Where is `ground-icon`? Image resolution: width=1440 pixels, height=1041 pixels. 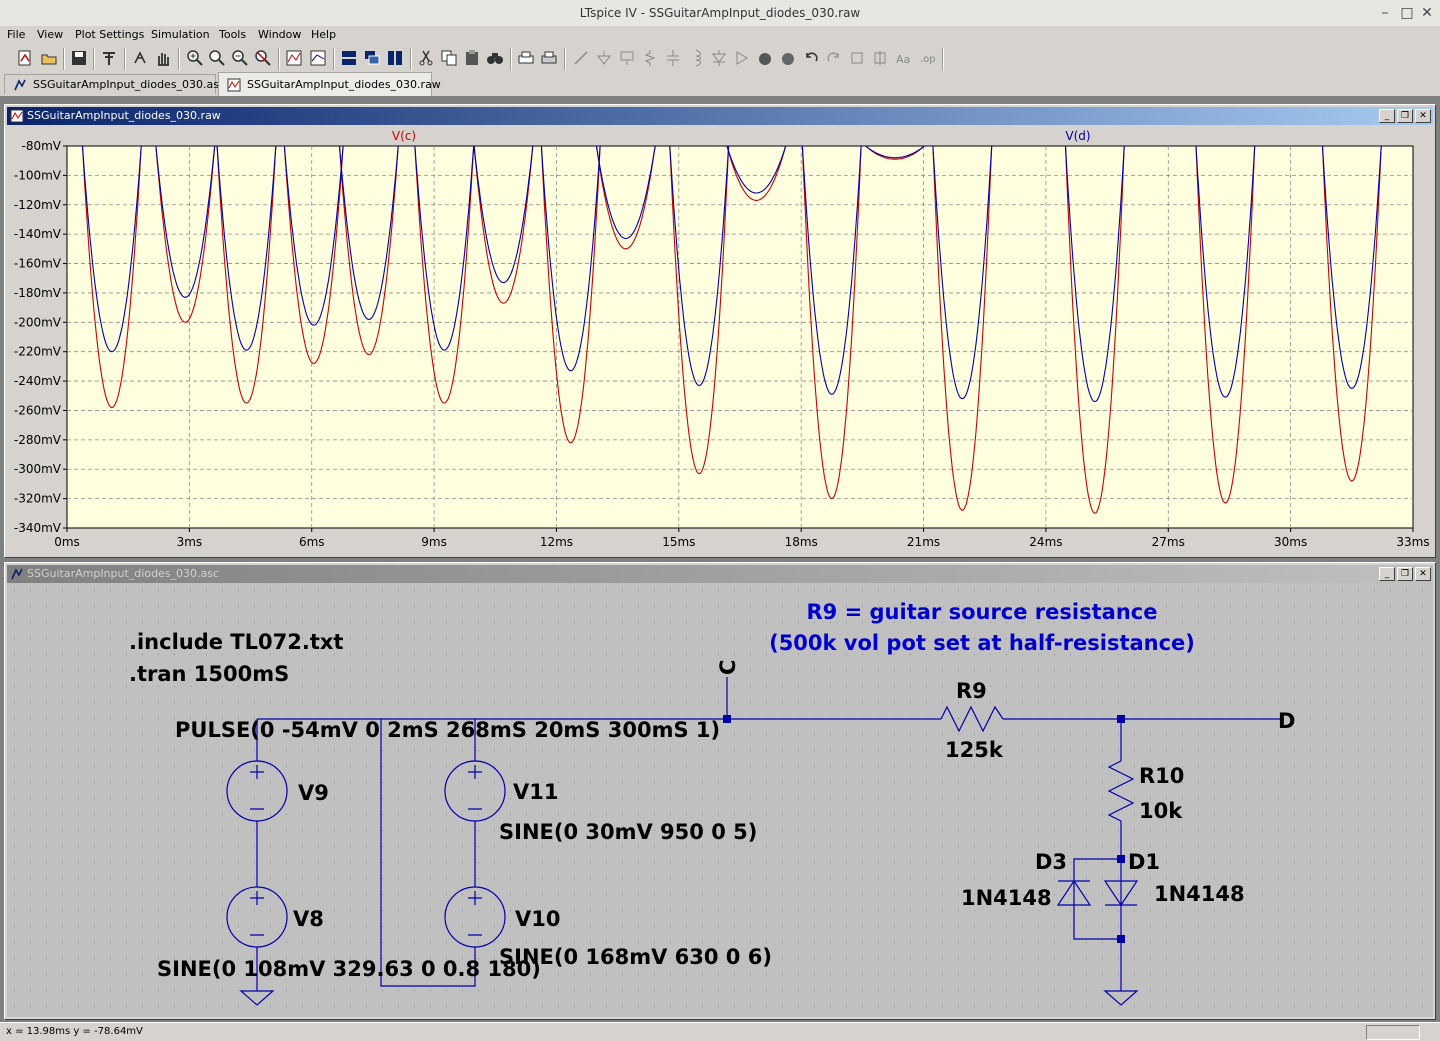 ground-icon is located at coordinates (604, 58).